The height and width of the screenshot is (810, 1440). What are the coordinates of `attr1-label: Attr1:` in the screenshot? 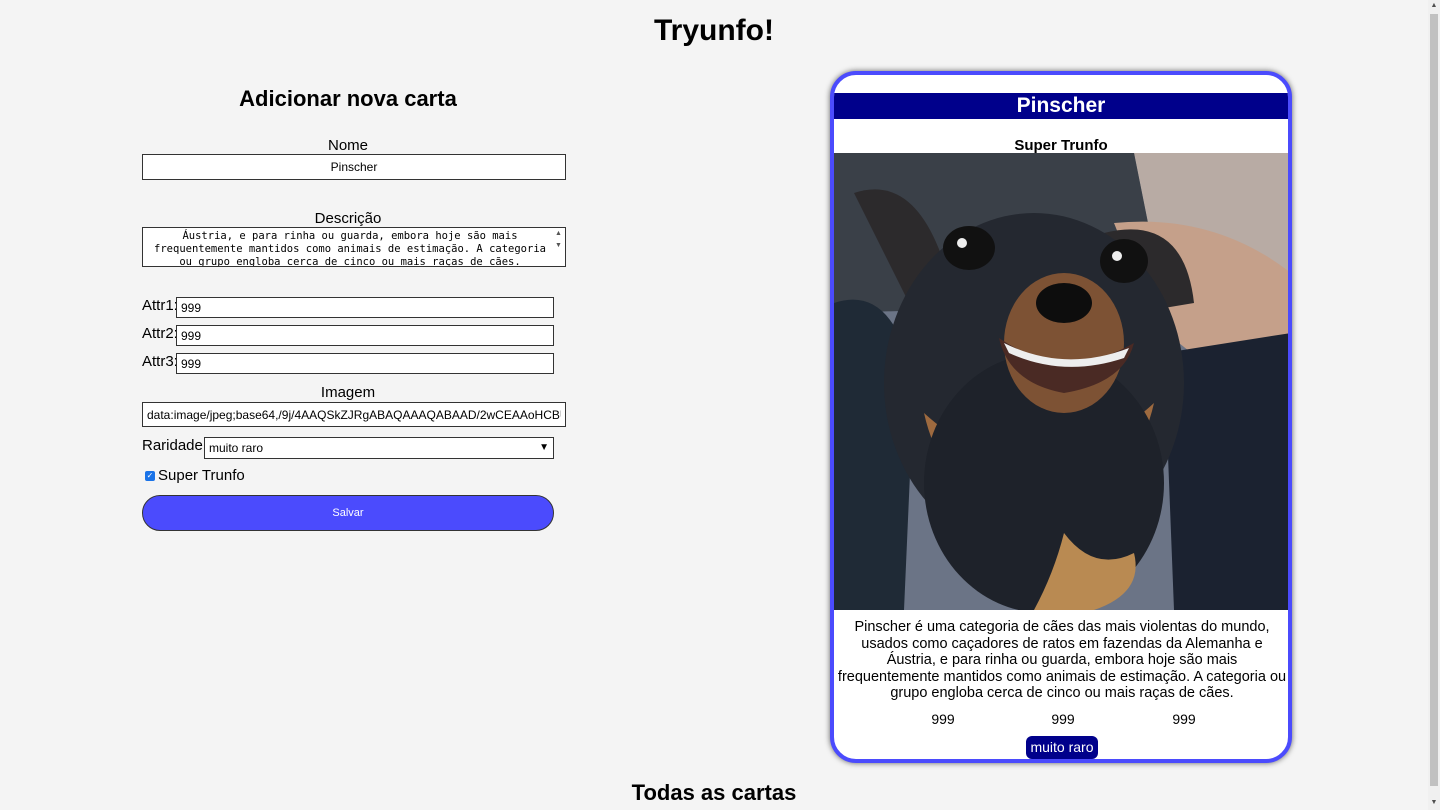 It's located at (160, 305).